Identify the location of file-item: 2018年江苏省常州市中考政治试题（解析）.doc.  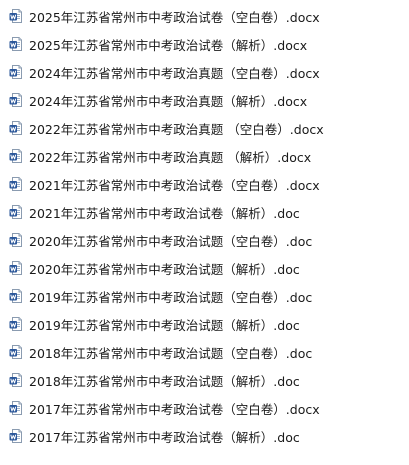
(204, 380).